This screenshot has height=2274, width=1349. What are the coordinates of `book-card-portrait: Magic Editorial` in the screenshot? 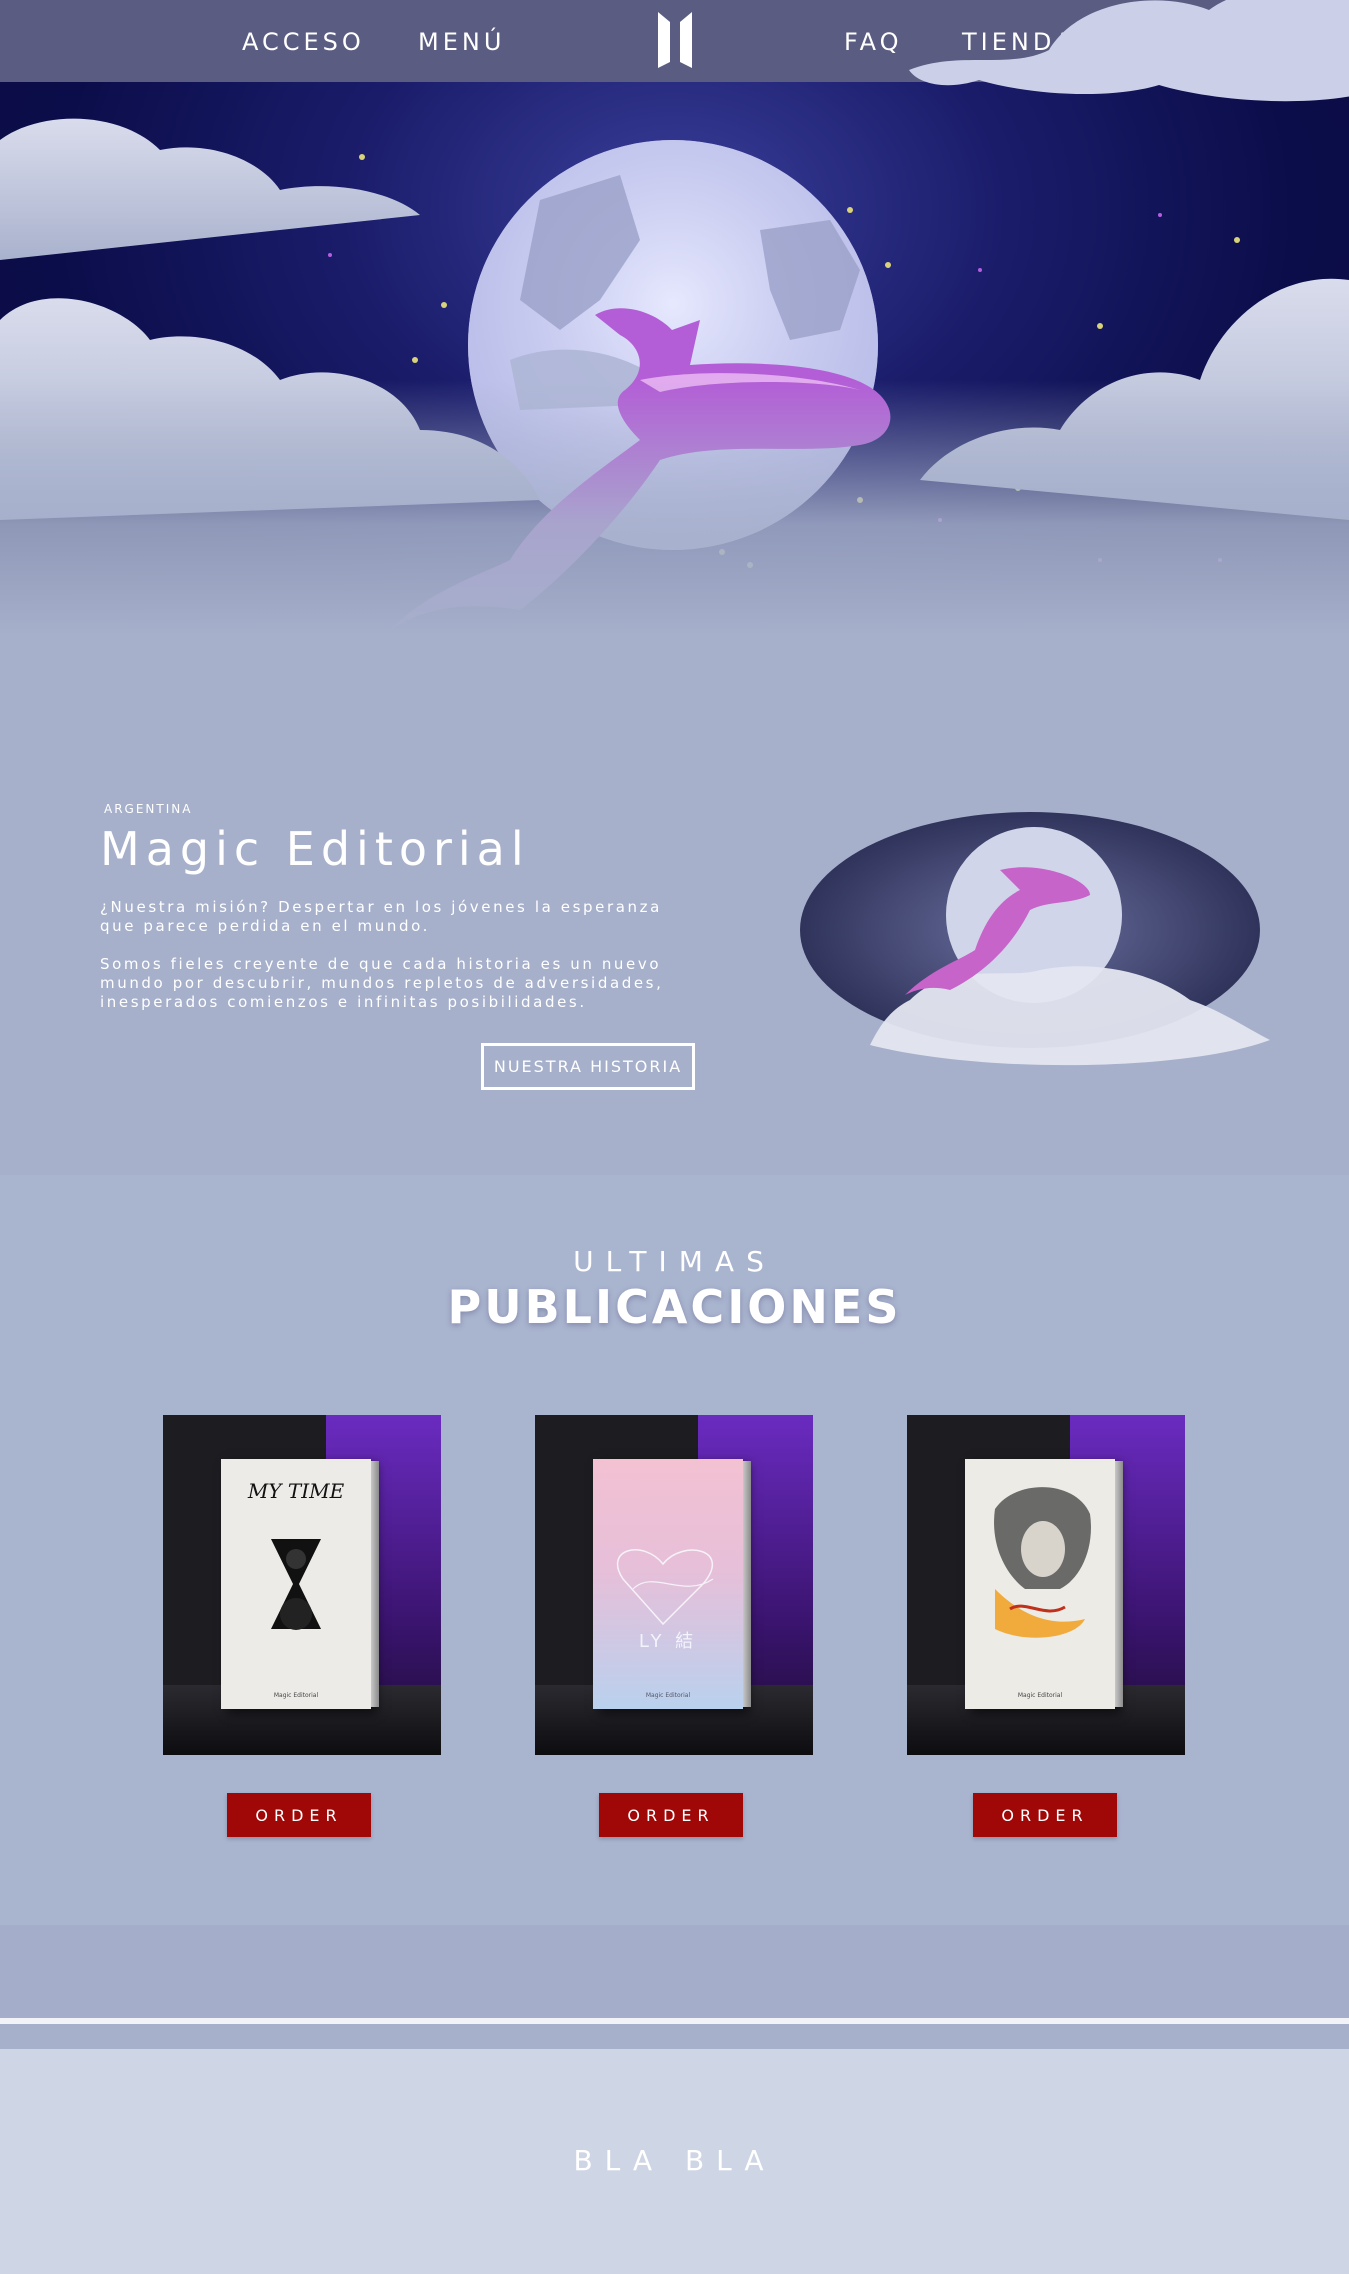 It's located at (1046, 1585).